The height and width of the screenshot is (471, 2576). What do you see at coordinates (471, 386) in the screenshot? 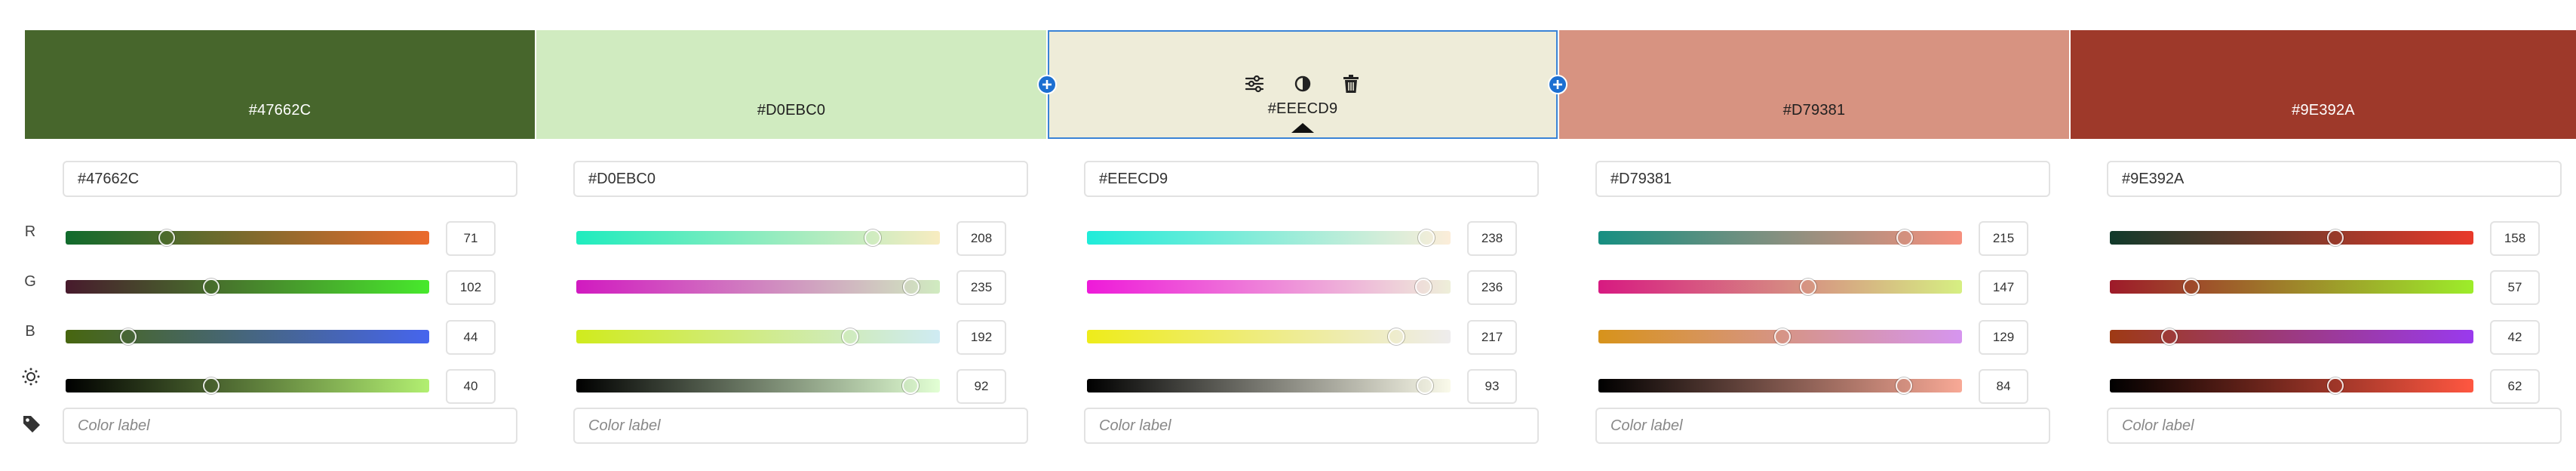
I see `value-input-brightness: 40` at bounding box center [471, 386].